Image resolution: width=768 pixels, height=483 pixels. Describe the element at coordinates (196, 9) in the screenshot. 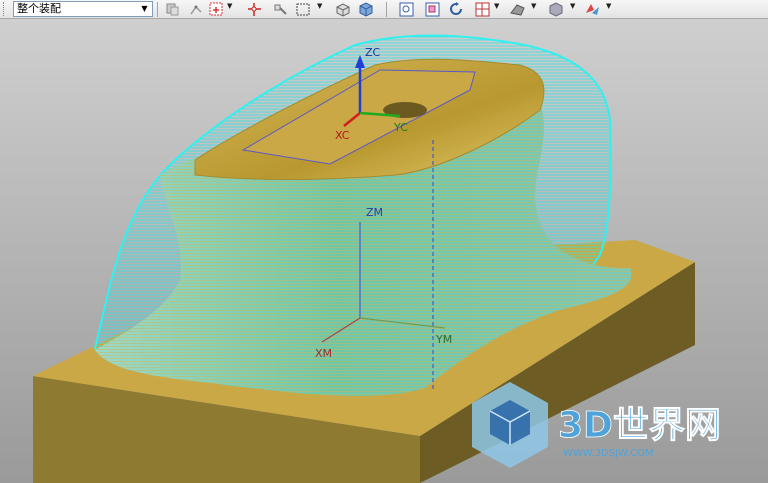

I see `snap-point-icon` at that location.